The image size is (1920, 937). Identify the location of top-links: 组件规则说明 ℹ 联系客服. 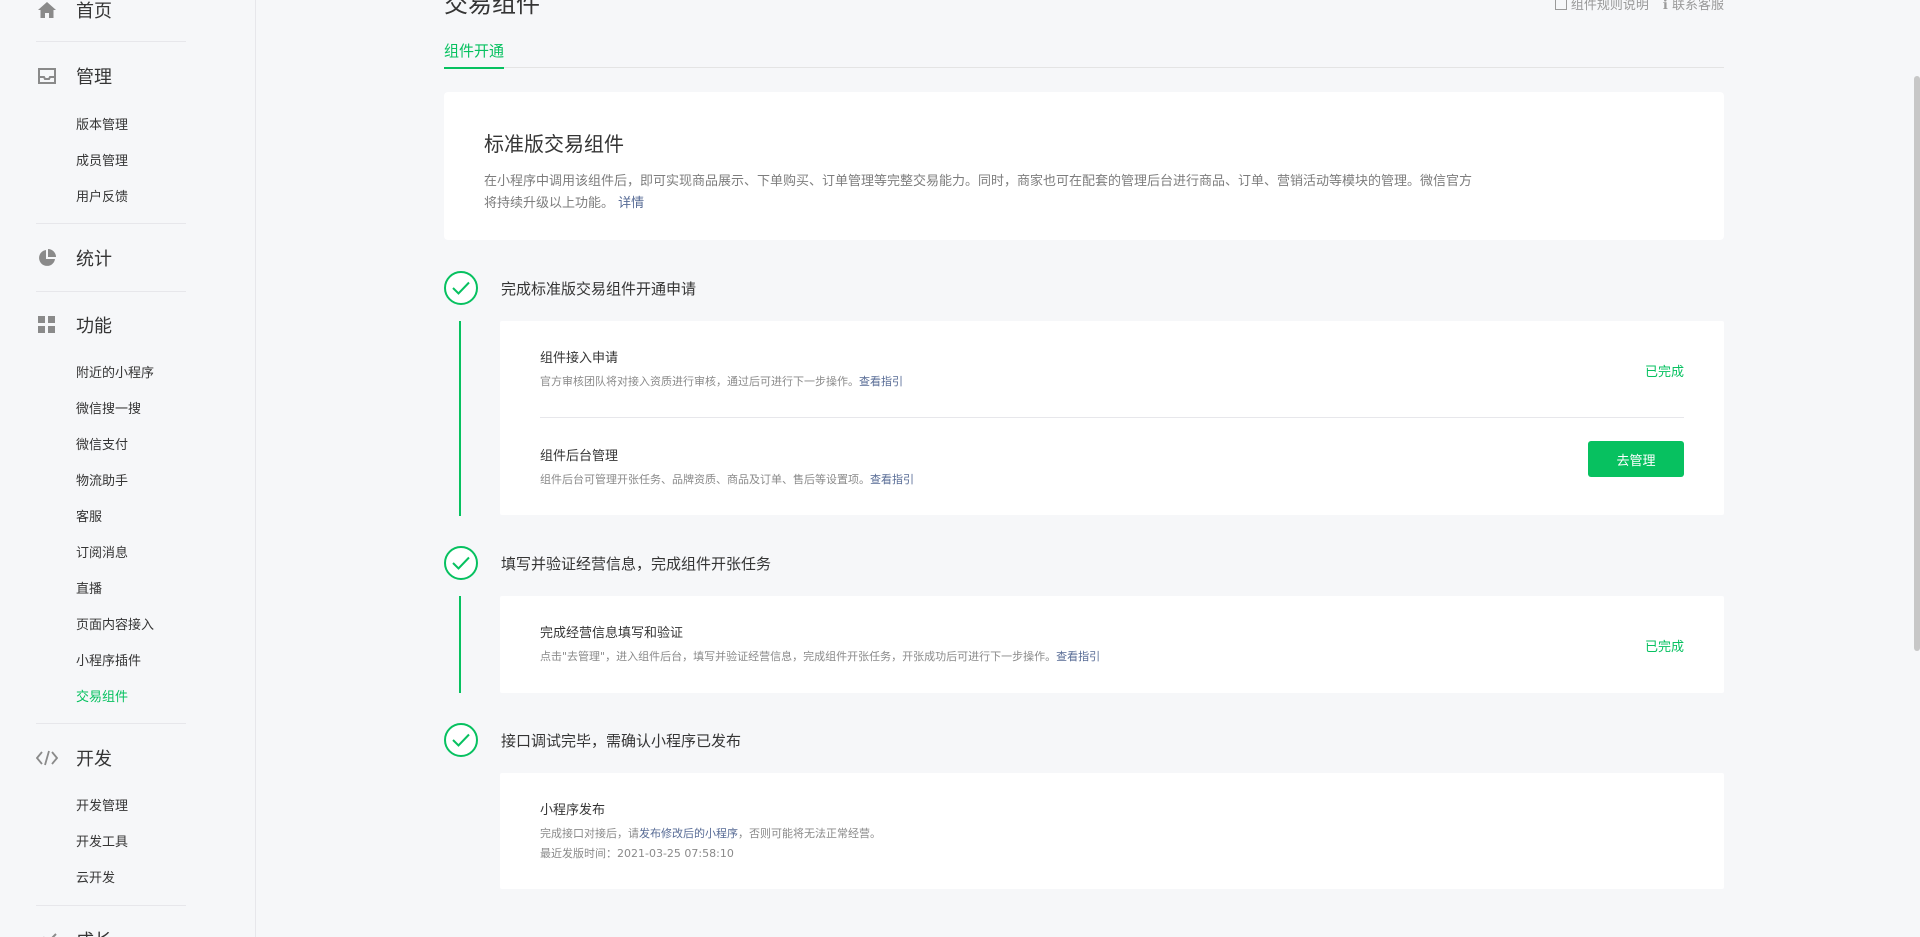
(1639, 6).